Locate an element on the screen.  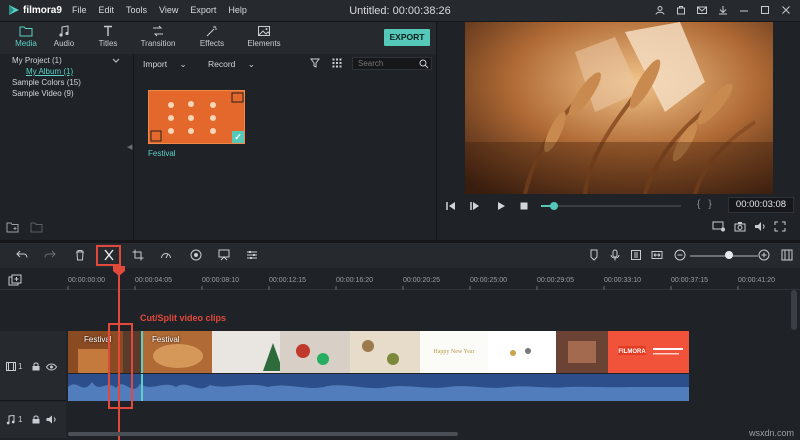
minimize-icon is located at coordinates (744, 10).